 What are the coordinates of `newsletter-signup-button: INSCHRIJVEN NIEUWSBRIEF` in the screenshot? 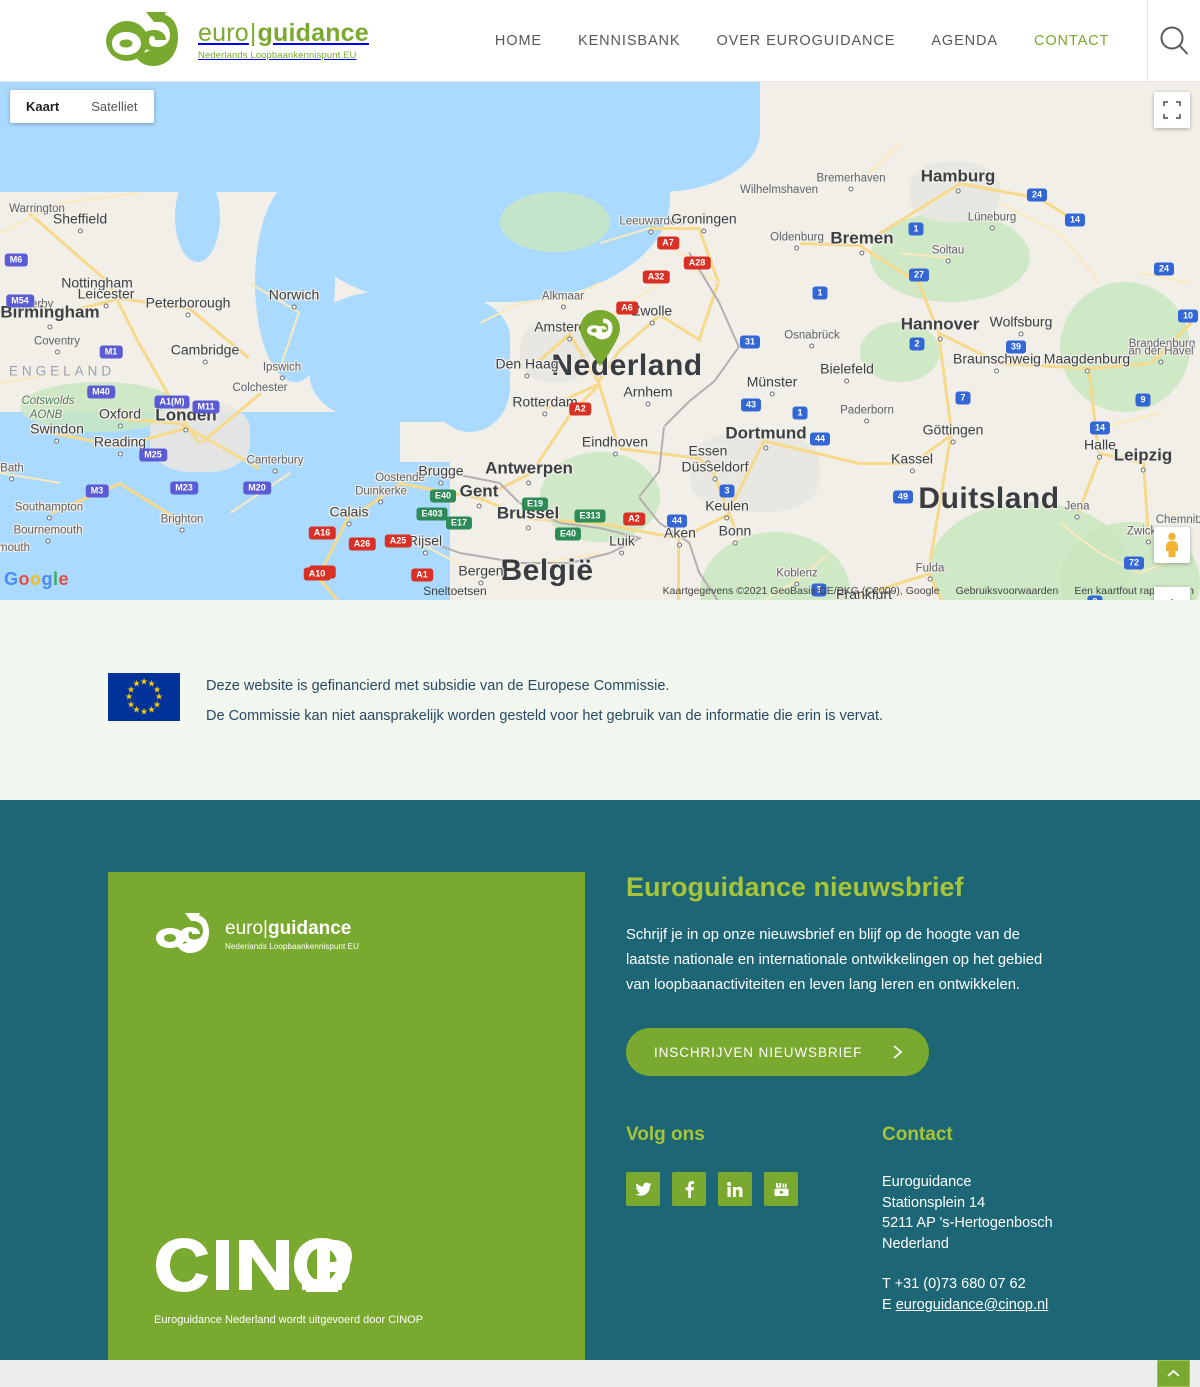 It's located at (778, 1052).